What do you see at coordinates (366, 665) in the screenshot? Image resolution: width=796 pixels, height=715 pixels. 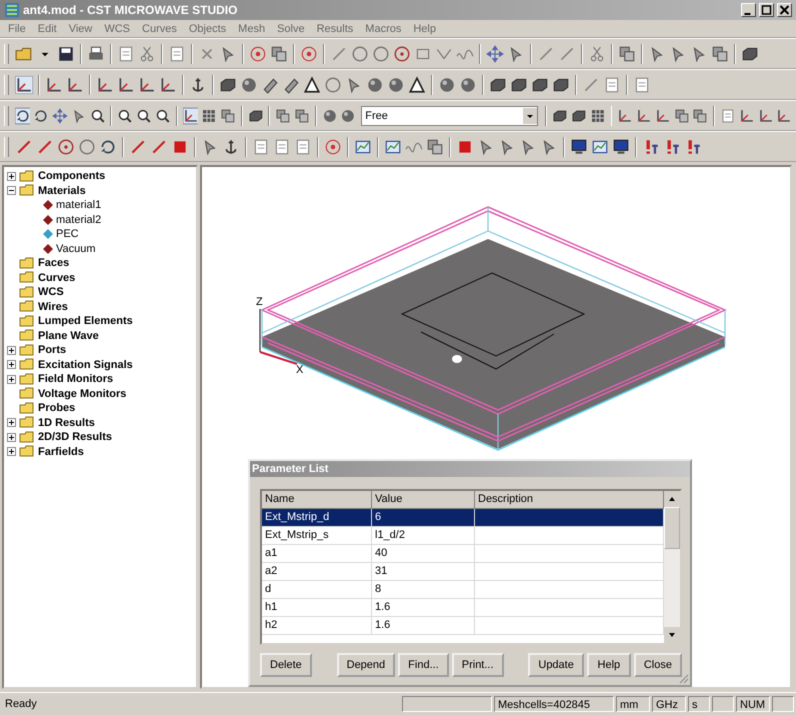 I see `dialog-button: Depend` at bounding box center [366, 665].